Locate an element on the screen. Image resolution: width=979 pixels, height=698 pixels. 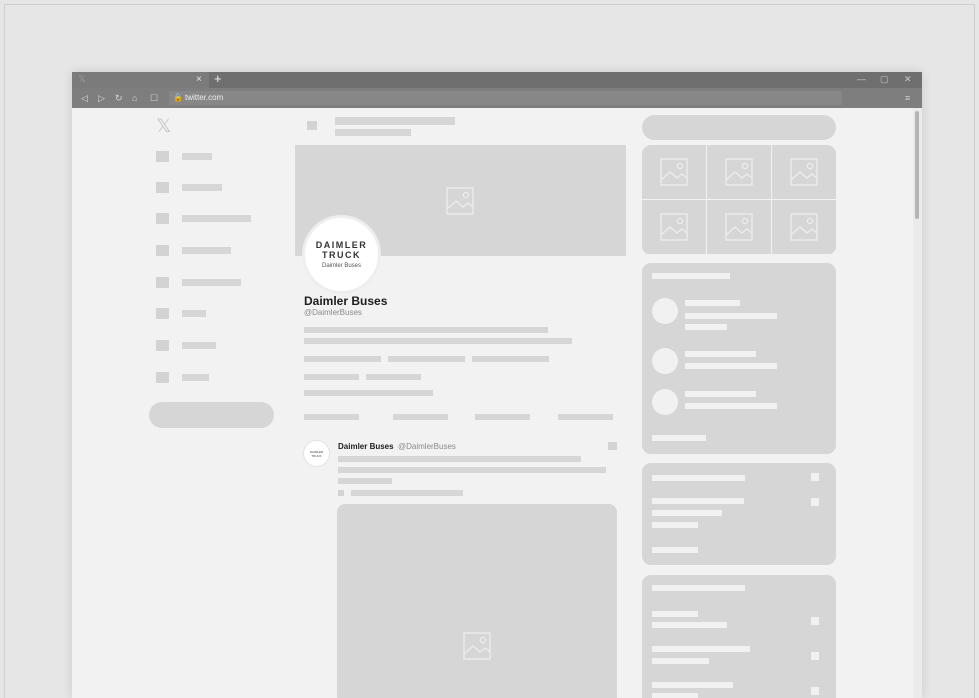
back-icon: ◁ is located at coordinates (84, 98).